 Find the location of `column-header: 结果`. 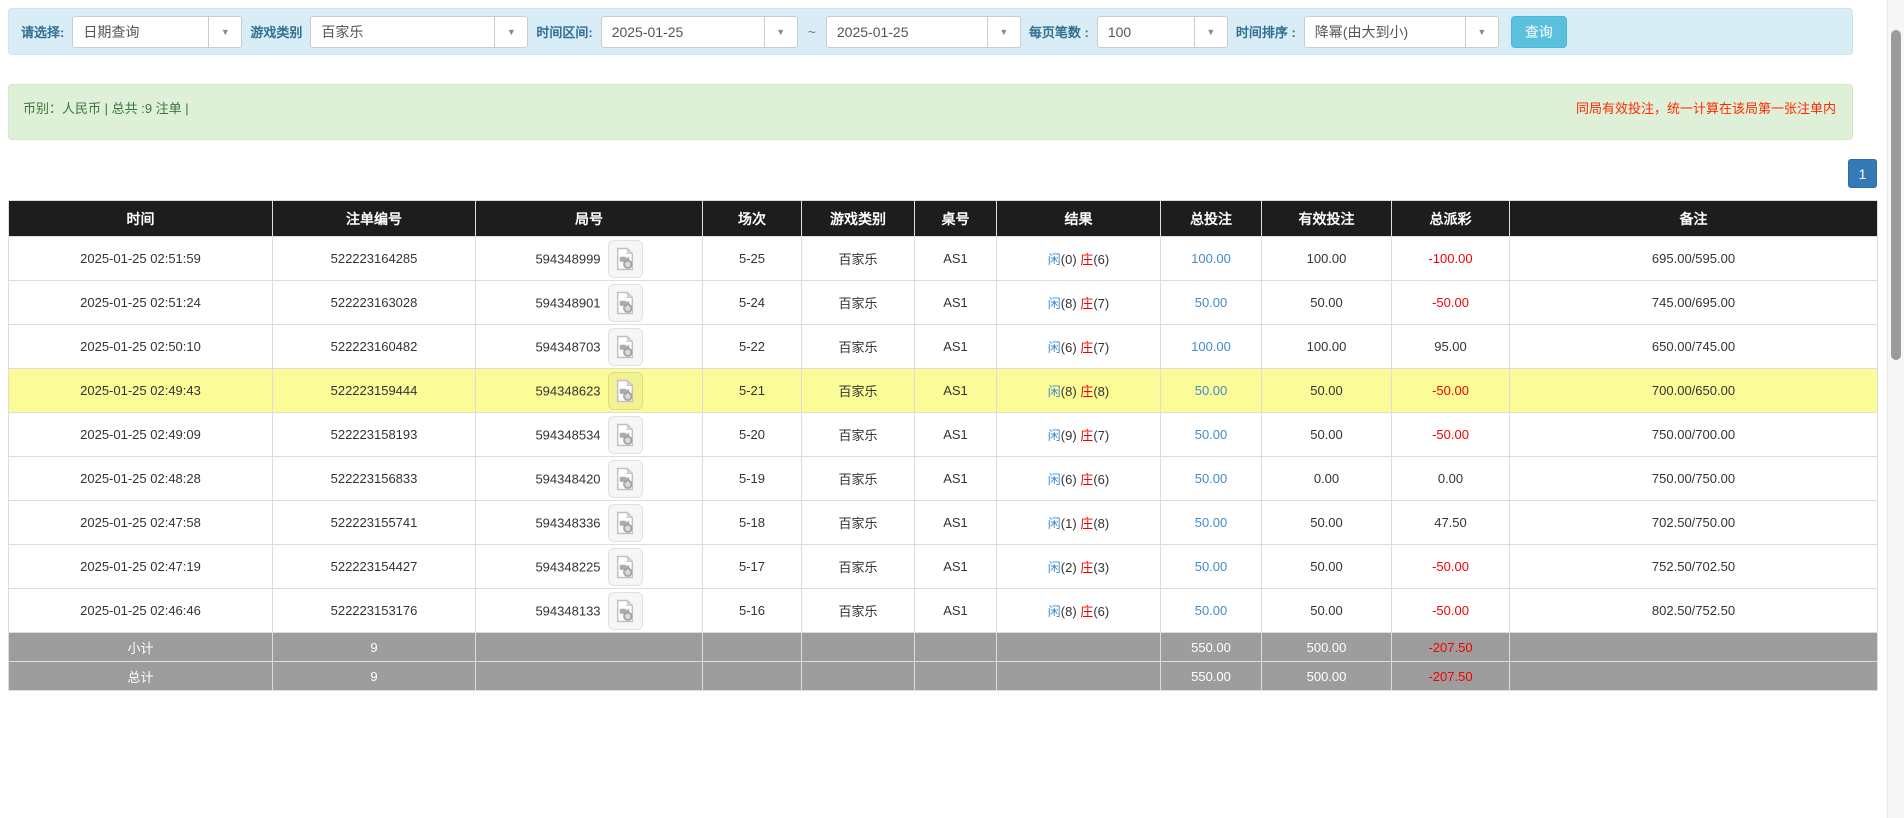

column-header: 结果 is located at coordinates (1078, 218).